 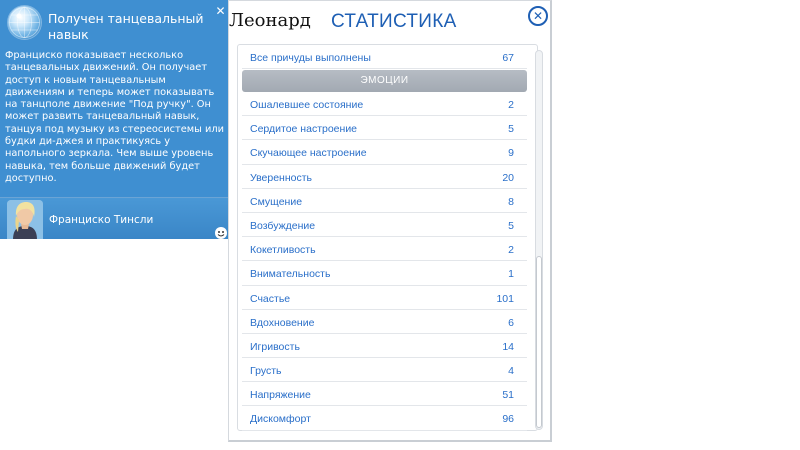 What do you see at coordinates (308, 153) in the screenshot?
I see `stat-label: Скучающее настроение` at bounding box center [308, 153].